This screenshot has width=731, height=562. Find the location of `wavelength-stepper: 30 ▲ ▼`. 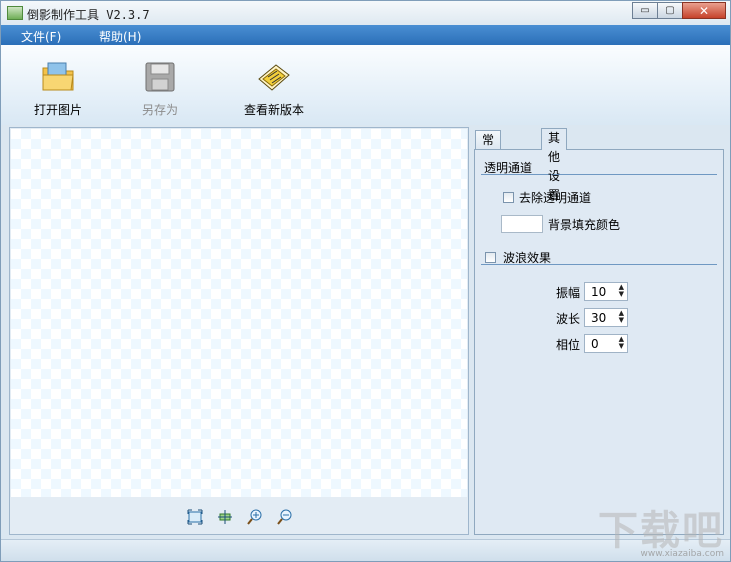

wavelength-stepper: 30 ▲ ▼ is located at coordinates (606, 317).